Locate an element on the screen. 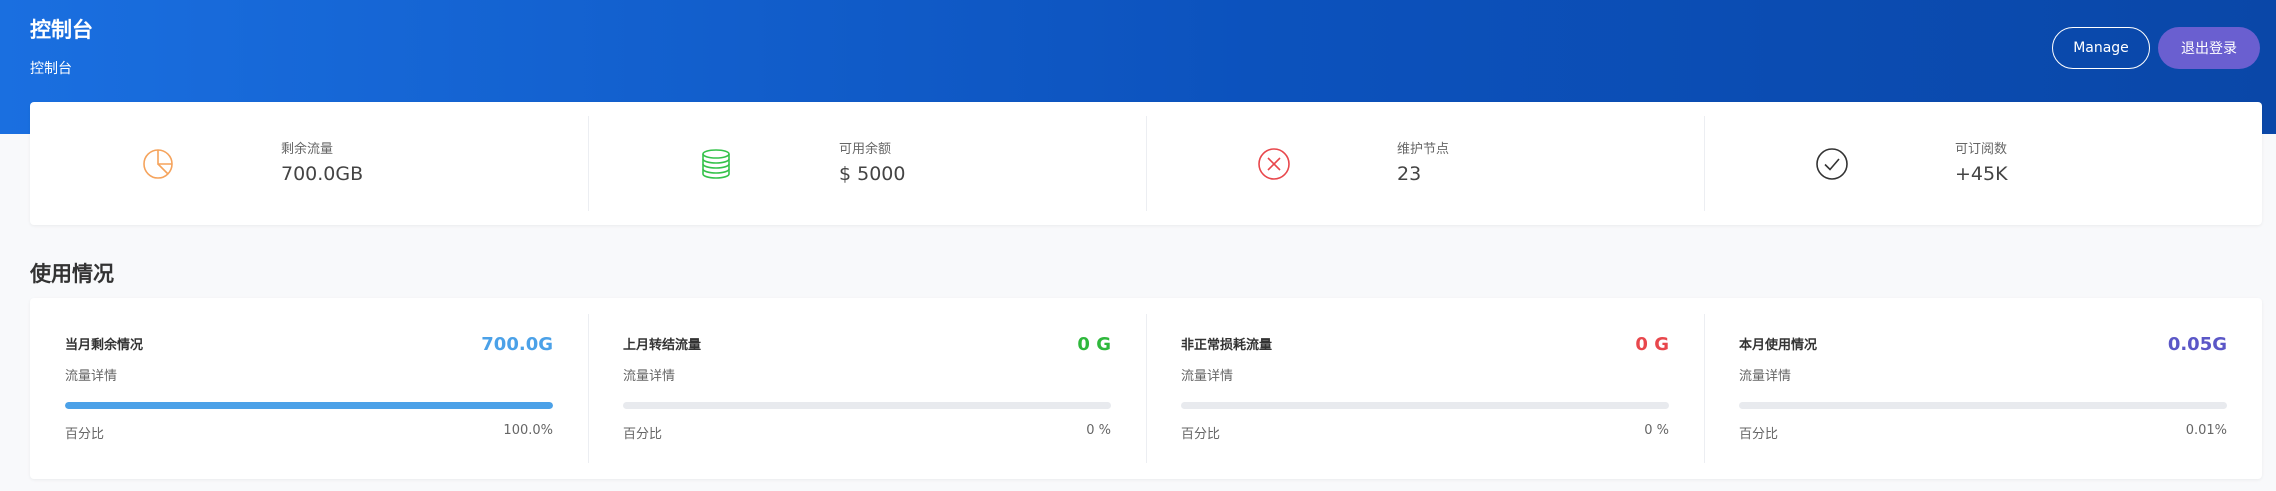 Image resolution: width=2276 pixels, height=491 pixels. usage-item-month-used: 本月使用情况 0.05G 流量详情 百分比 0.01% is located at coordinates (1983, 388).